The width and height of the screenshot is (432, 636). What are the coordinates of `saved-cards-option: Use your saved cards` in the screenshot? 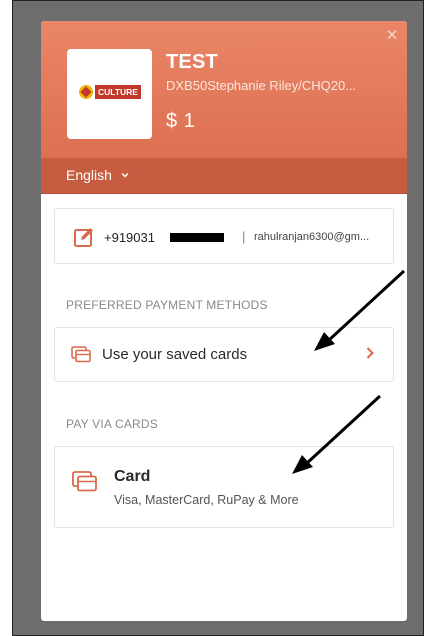 It's located at (224, 354).